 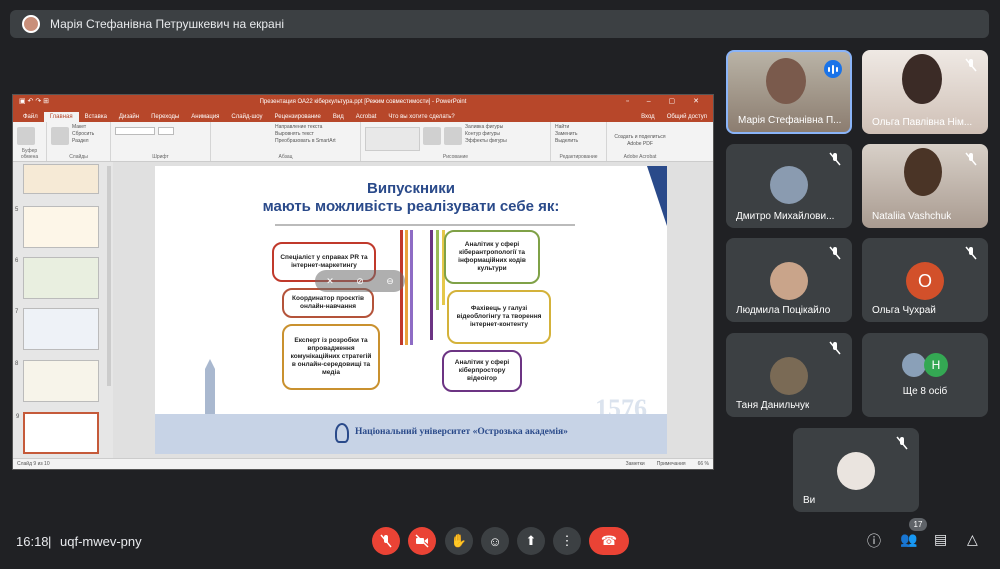 What do you see at coordinates (925, 391) in the screenshot?
I see `participant-name: Ще 8 осіб` at bounding box center [925, 391].